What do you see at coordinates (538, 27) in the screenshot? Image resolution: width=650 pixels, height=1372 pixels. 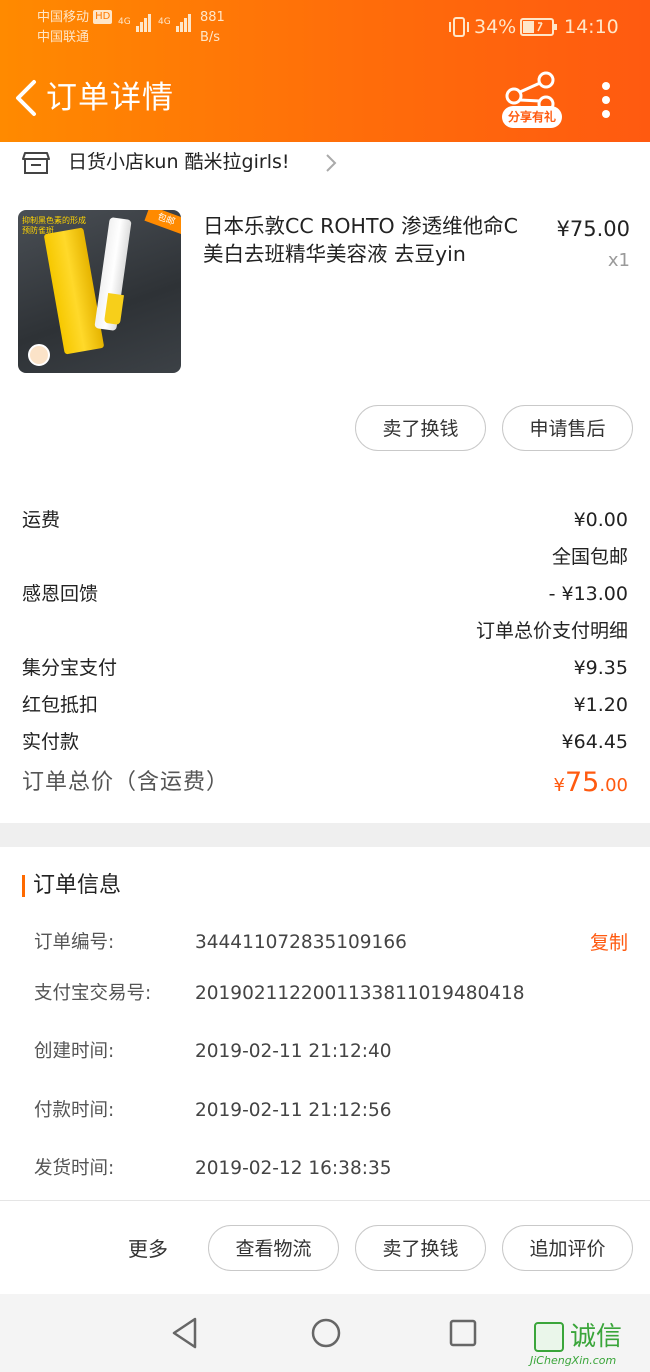 I see `battery-icon` at bounding box center [538, 27].